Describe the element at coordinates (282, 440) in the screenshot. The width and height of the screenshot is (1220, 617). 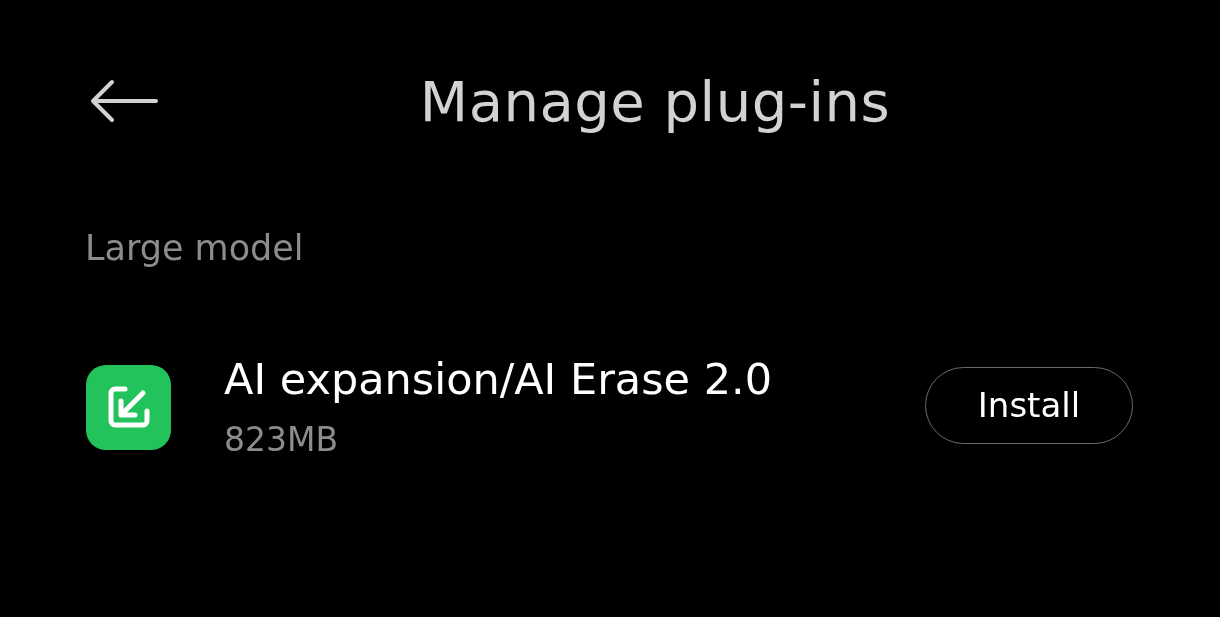
I see `plugin-size: 823MB` at that location.